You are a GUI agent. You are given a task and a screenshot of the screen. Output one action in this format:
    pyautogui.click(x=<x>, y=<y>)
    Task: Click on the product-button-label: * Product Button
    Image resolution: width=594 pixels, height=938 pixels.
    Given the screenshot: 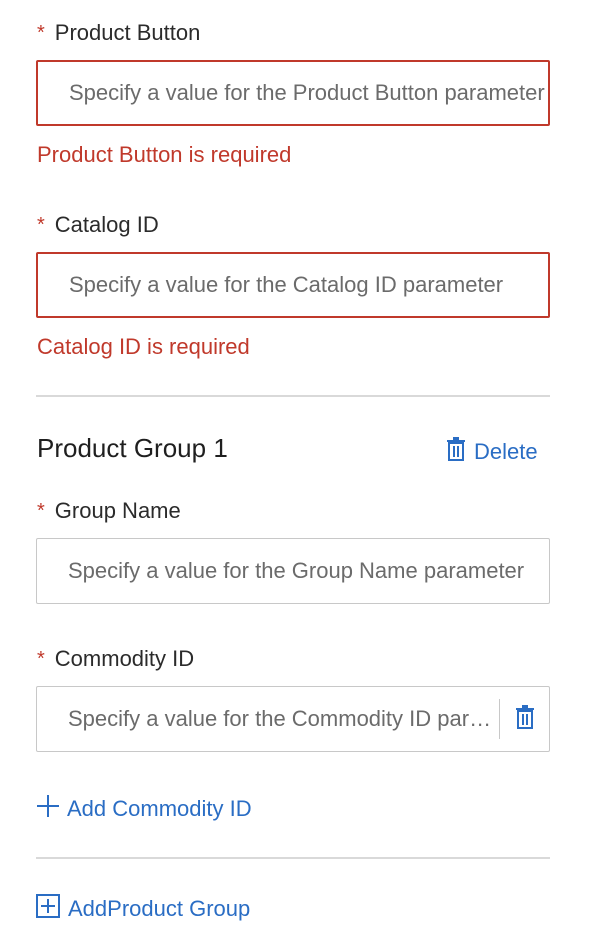 What is the action you would take?
    pyautogui.click(x=118, y=33)
    